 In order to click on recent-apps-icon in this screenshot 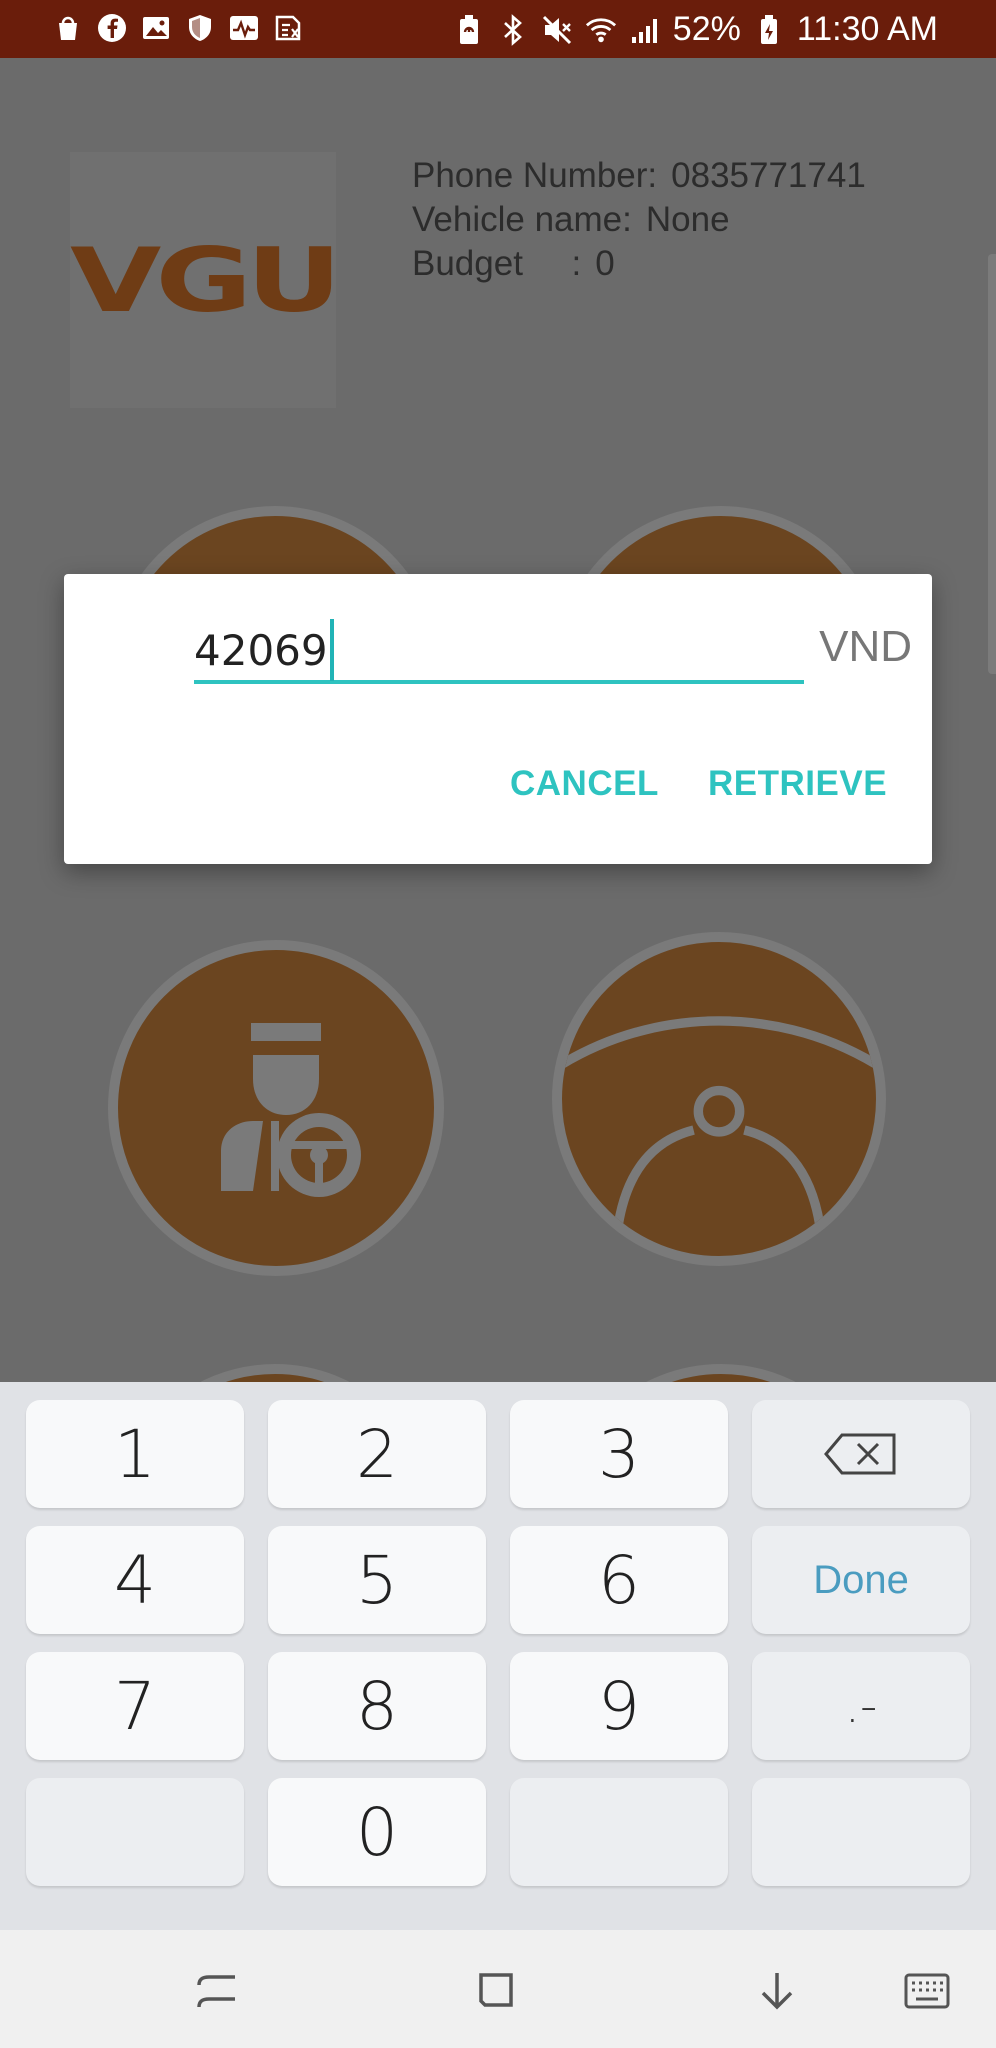, I will do `click(217, 1991)`.